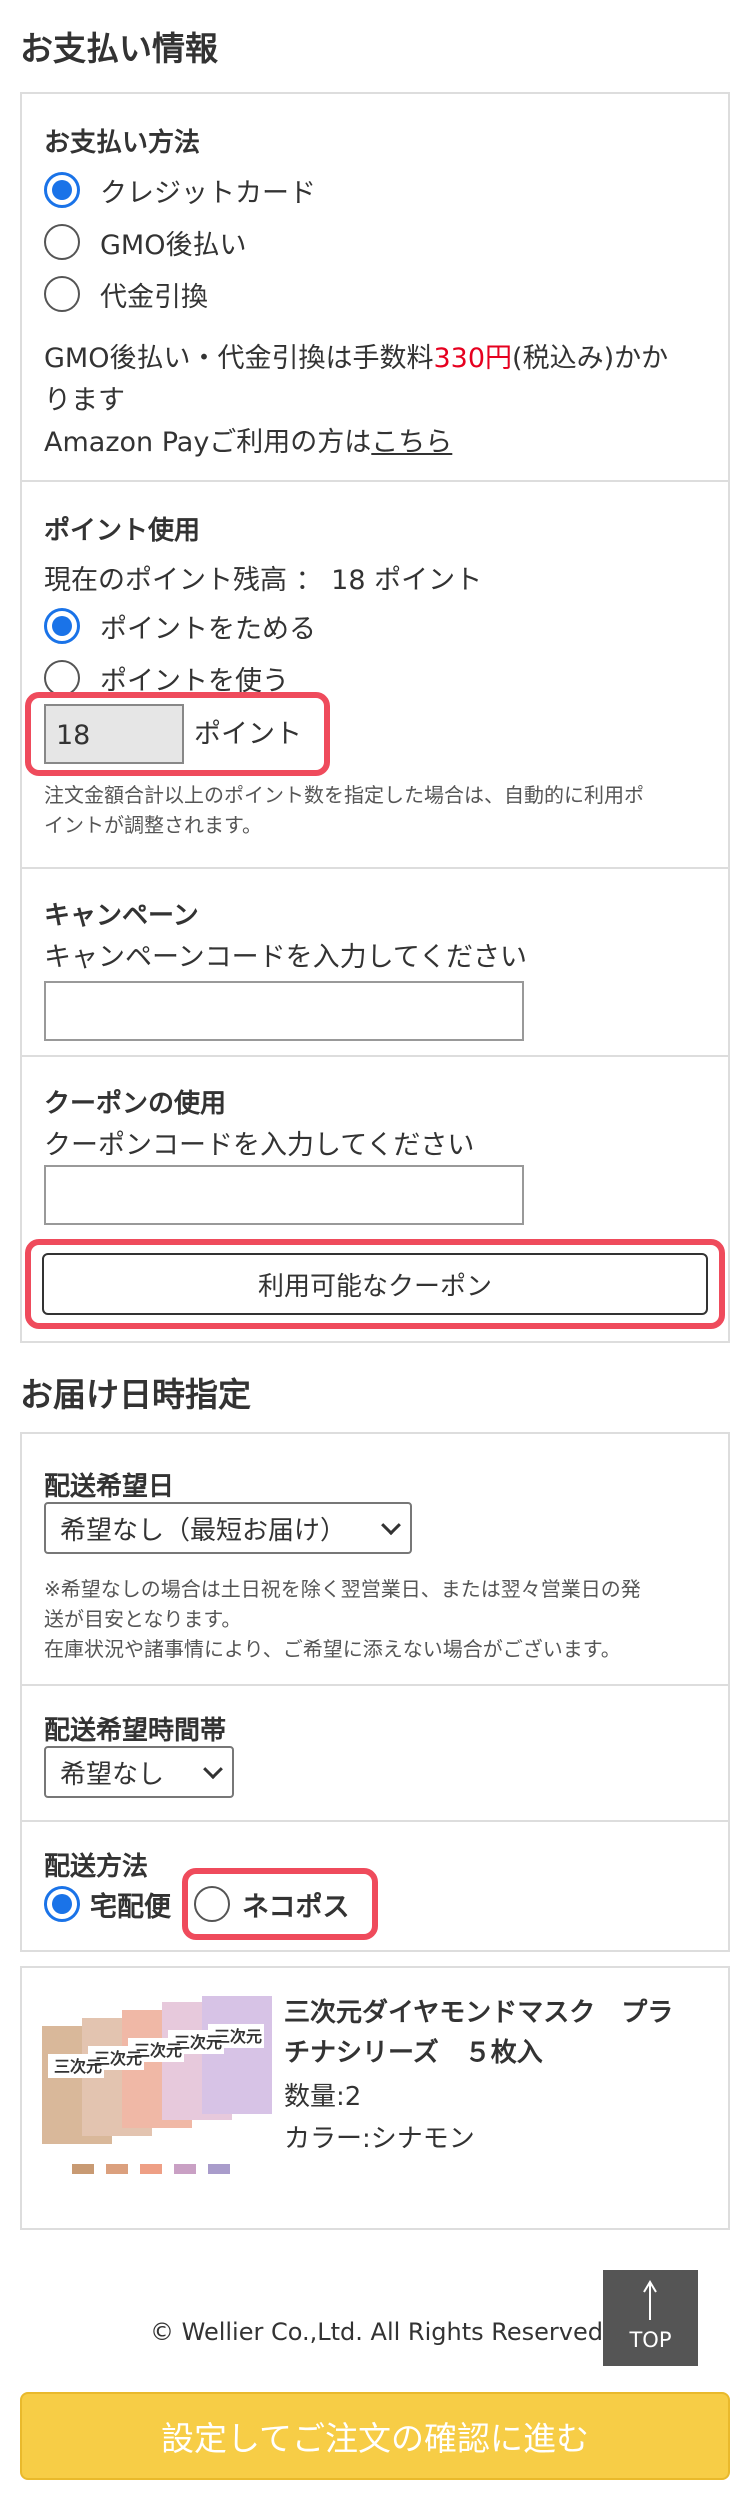 The height and width of the screenshot is (2495, 750). Describe the element at coordinates (650, 2318) in the screenshot. I see `scroll-top-button: TOP` at that location.